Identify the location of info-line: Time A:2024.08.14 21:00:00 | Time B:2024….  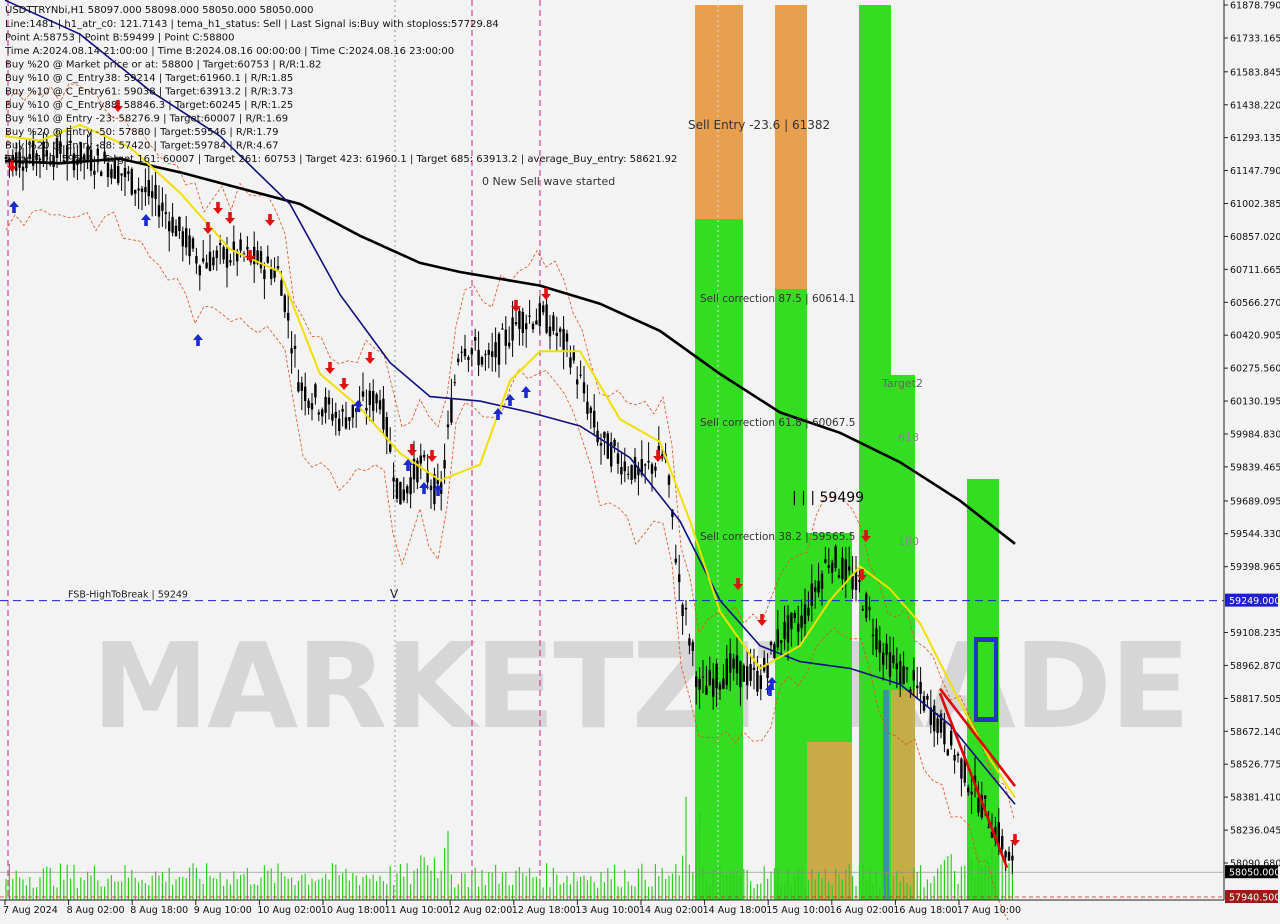
(229, 51).